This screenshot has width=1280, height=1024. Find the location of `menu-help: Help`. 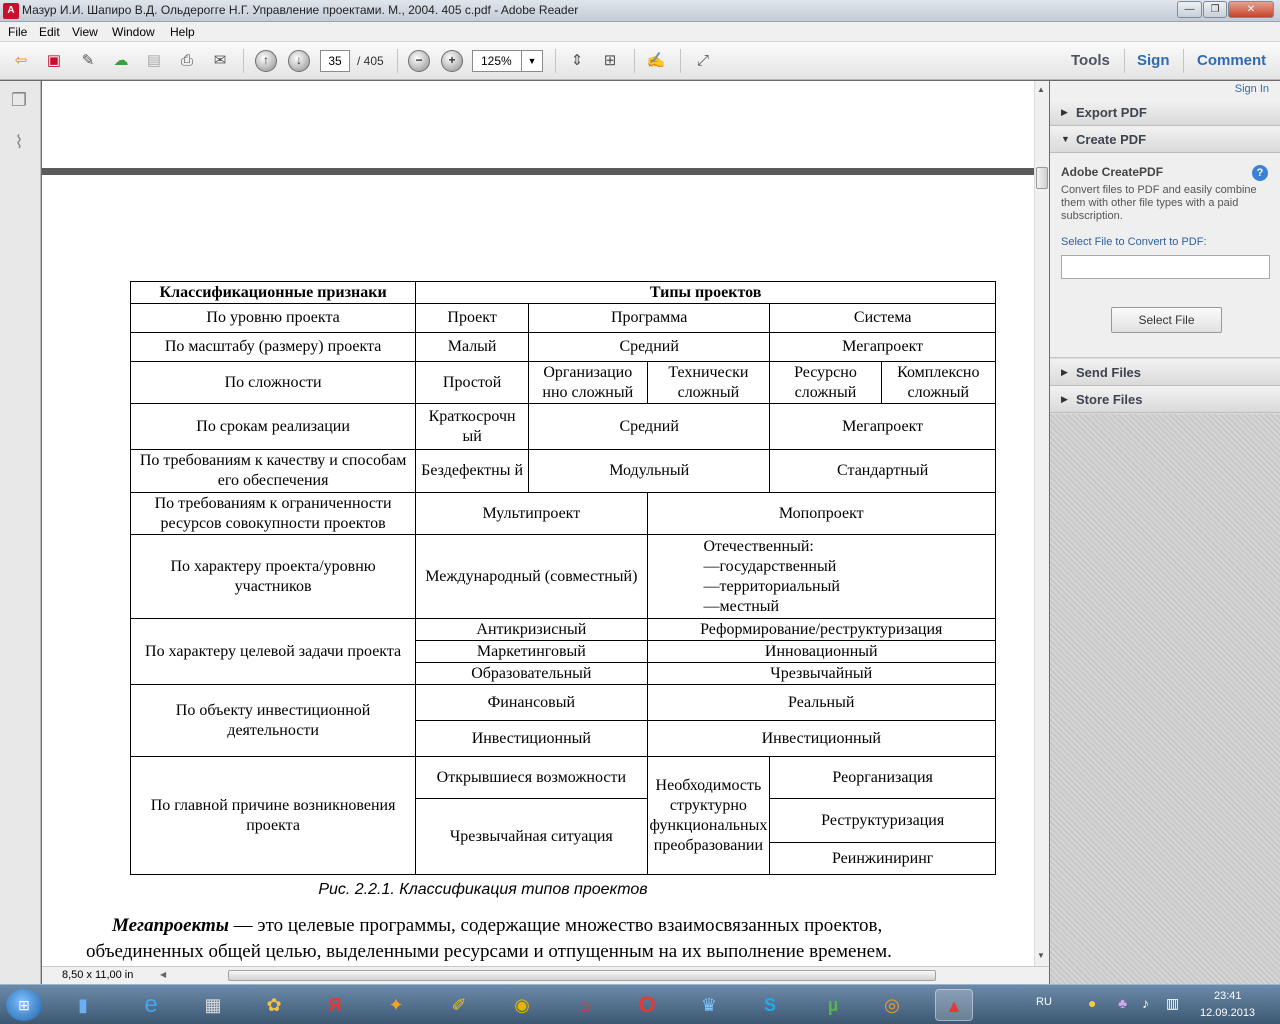

menu-help: Help is located at coordinates (182, 32).